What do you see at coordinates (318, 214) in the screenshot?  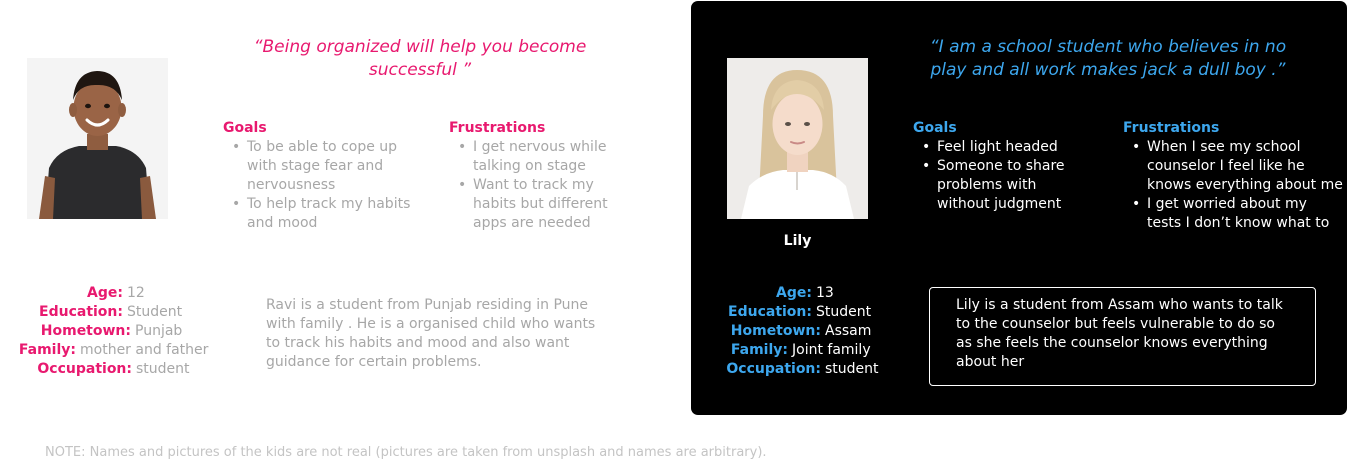 I see `list-item: To help track my habits and mood` at bounding box center [318, 214].